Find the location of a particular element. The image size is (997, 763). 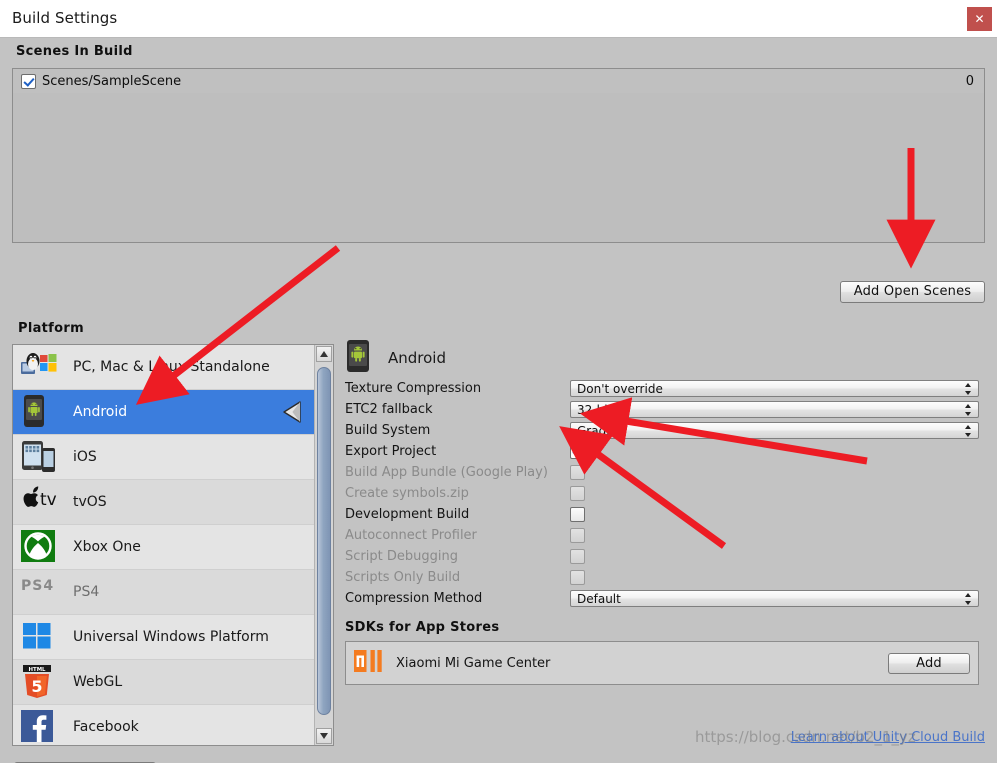

build-option-row: Build System Gradle is located at coordinates (665, 430).